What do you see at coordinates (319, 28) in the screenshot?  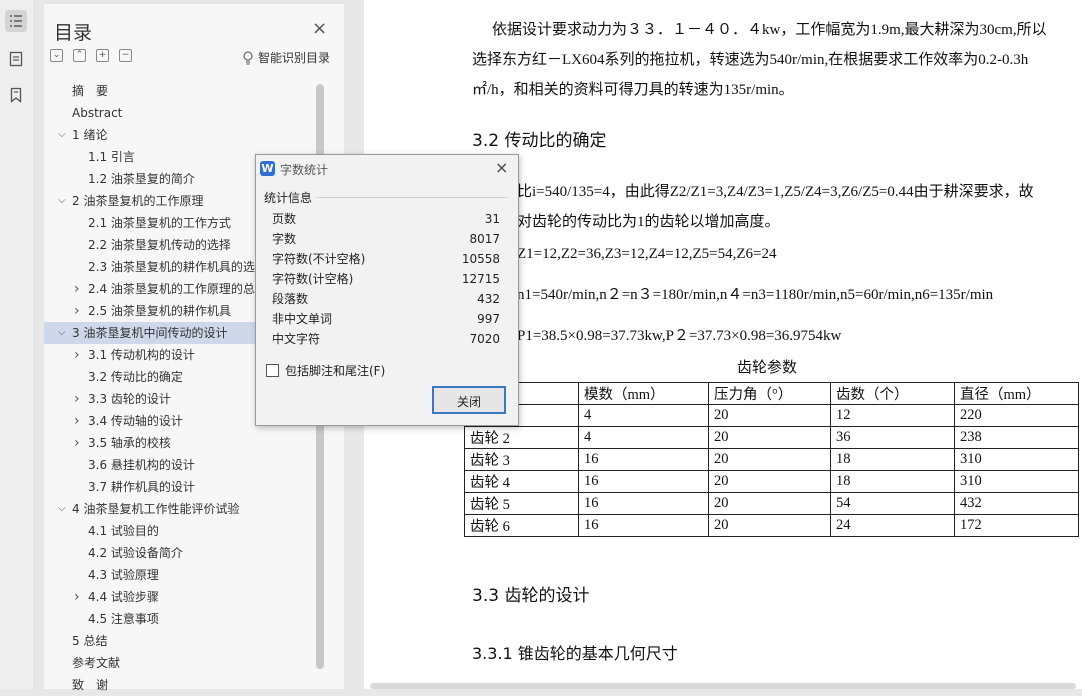 I see `toc-close-icon: ×` at bounding box center [319, 28].